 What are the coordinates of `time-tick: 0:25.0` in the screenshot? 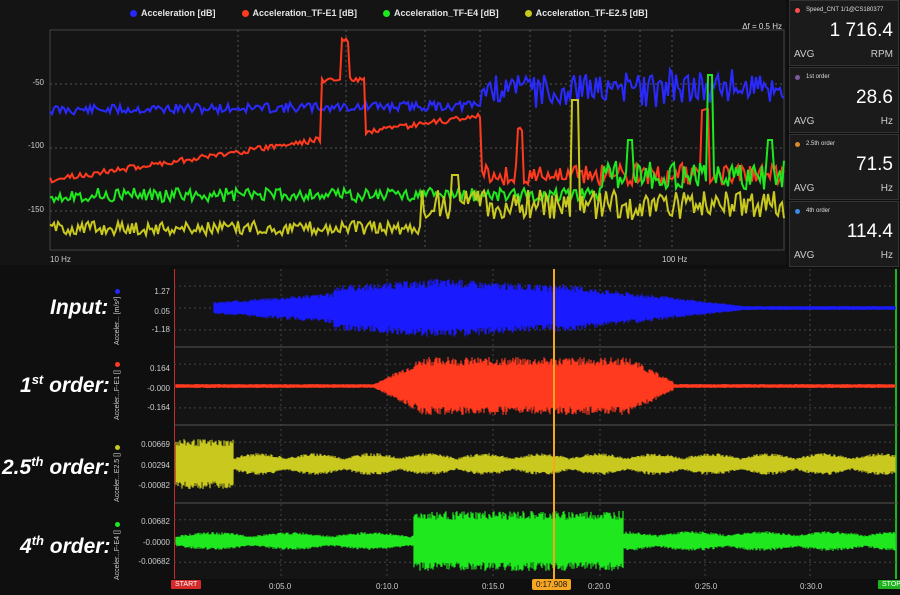 It's located at (706, 586).